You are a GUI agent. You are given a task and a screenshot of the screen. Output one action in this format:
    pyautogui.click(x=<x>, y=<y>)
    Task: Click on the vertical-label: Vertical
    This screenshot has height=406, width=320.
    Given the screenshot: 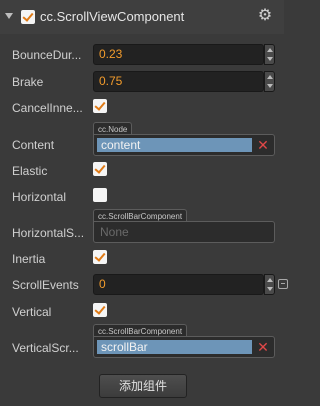 What is the action you would take?
    pyautogui.click(x=32, y=312)
    